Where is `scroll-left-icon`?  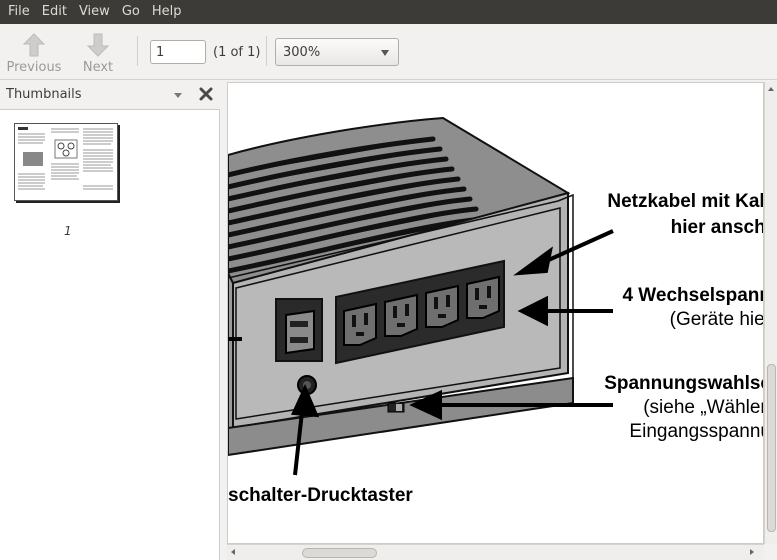
scroll-left-icon is located at coordinates (233, 552).